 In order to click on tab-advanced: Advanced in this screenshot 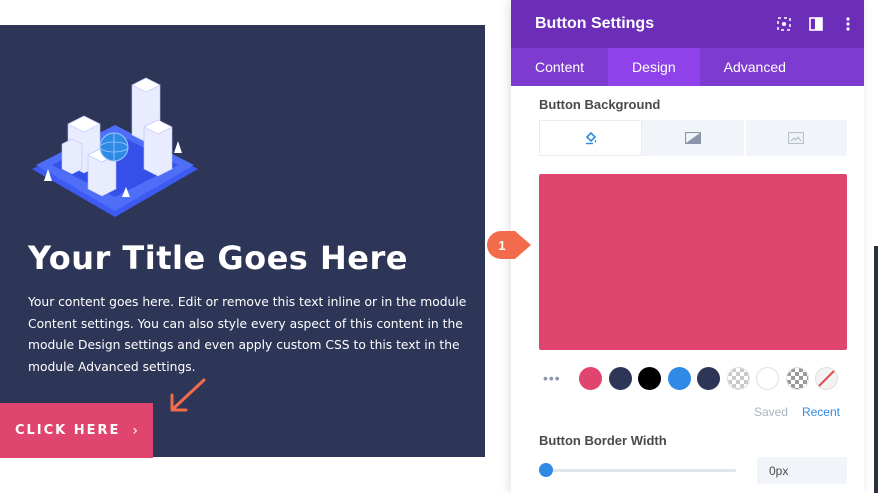, I will do `click(755, 67)`.